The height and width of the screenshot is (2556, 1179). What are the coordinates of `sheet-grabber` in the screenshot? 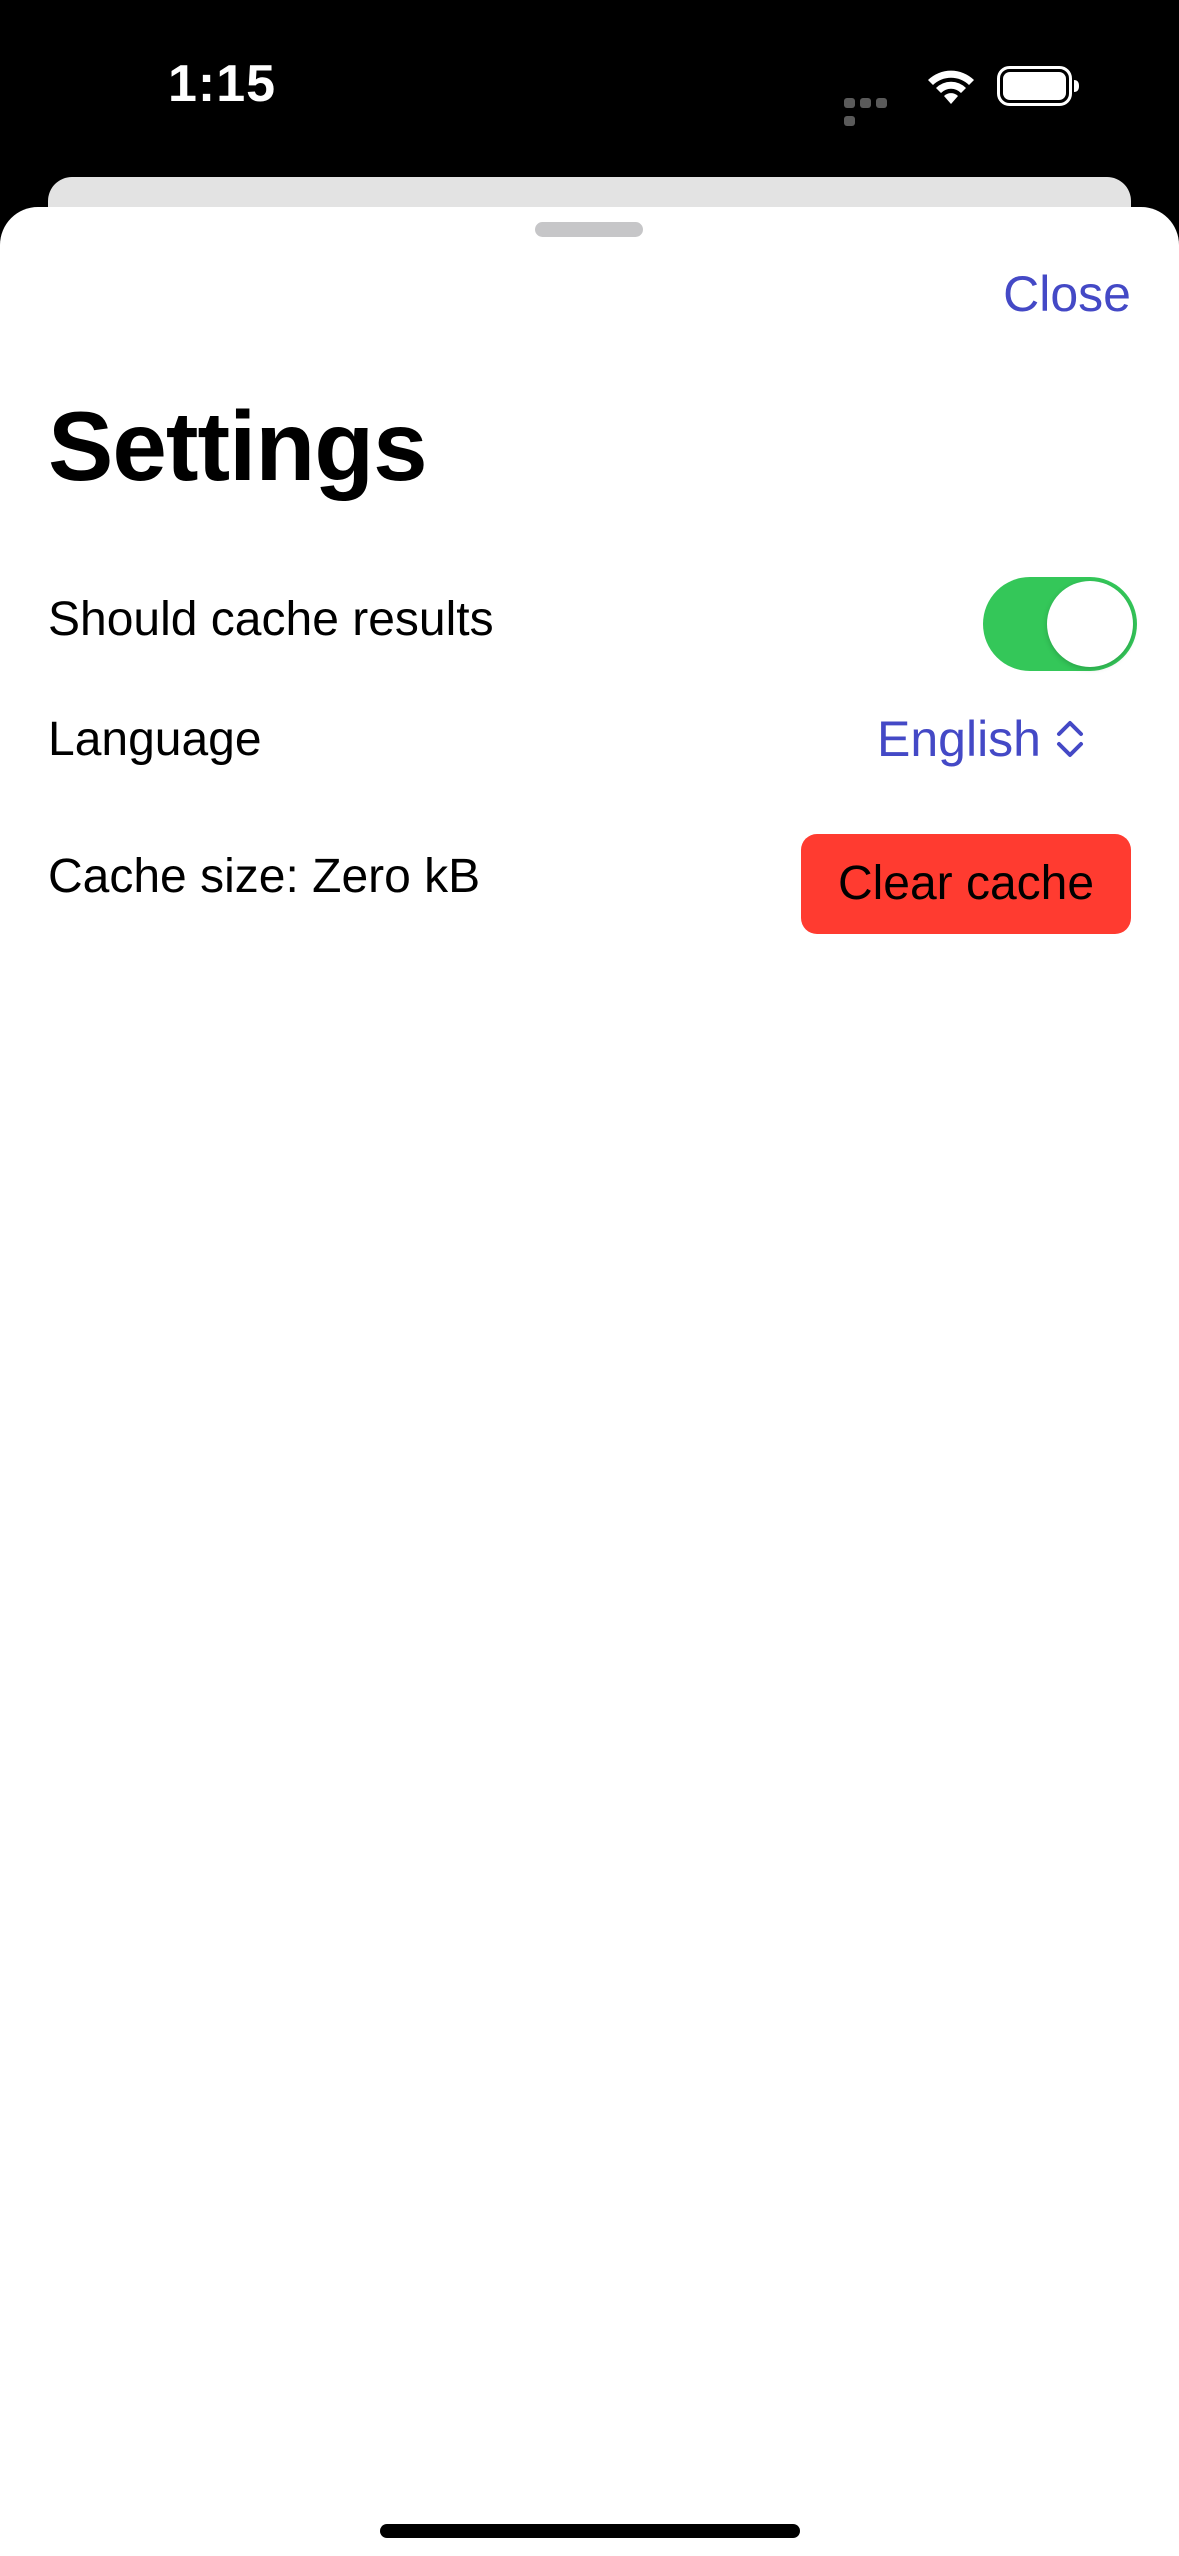 It's located at (589, 229).